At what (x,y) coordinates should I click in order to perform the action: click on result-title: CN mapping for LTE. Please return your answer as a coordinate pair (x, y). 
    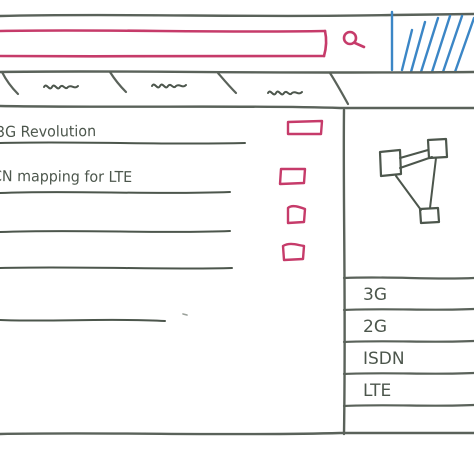
    Looking at the image, I should click on (66, 176).